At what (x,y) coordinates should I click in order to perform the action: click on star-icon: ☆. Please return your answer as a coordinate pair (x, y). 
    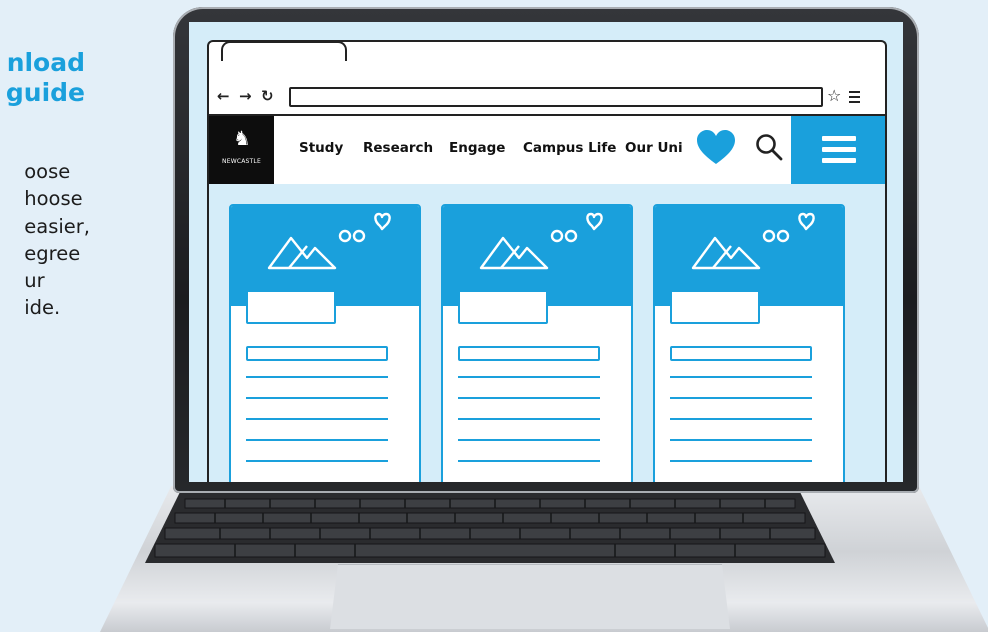
    Looking at the image, I should click on (834, 95).